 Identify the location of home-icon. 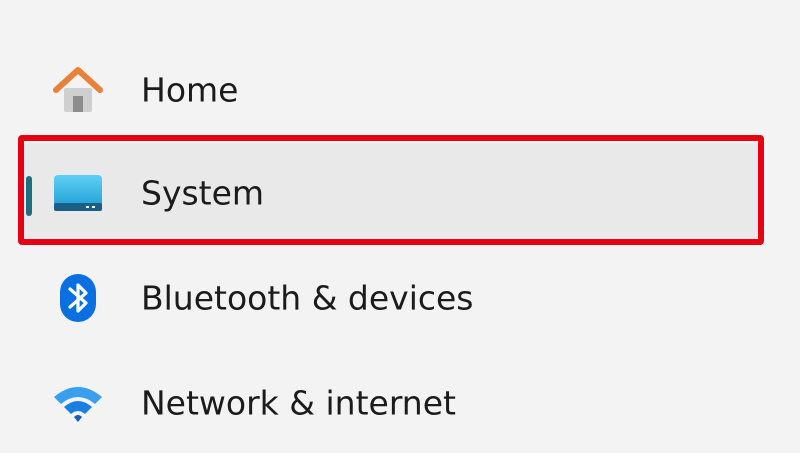
(78, 90).